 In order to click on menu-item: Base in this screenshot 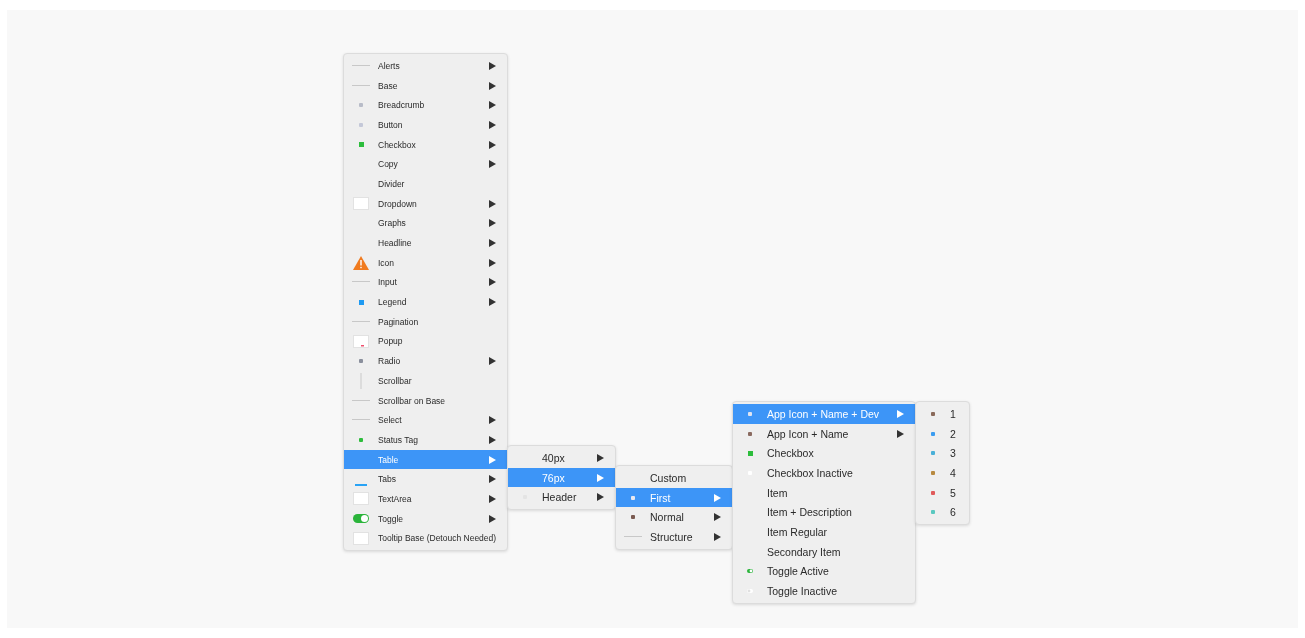, I will do `click(425, 85)`.